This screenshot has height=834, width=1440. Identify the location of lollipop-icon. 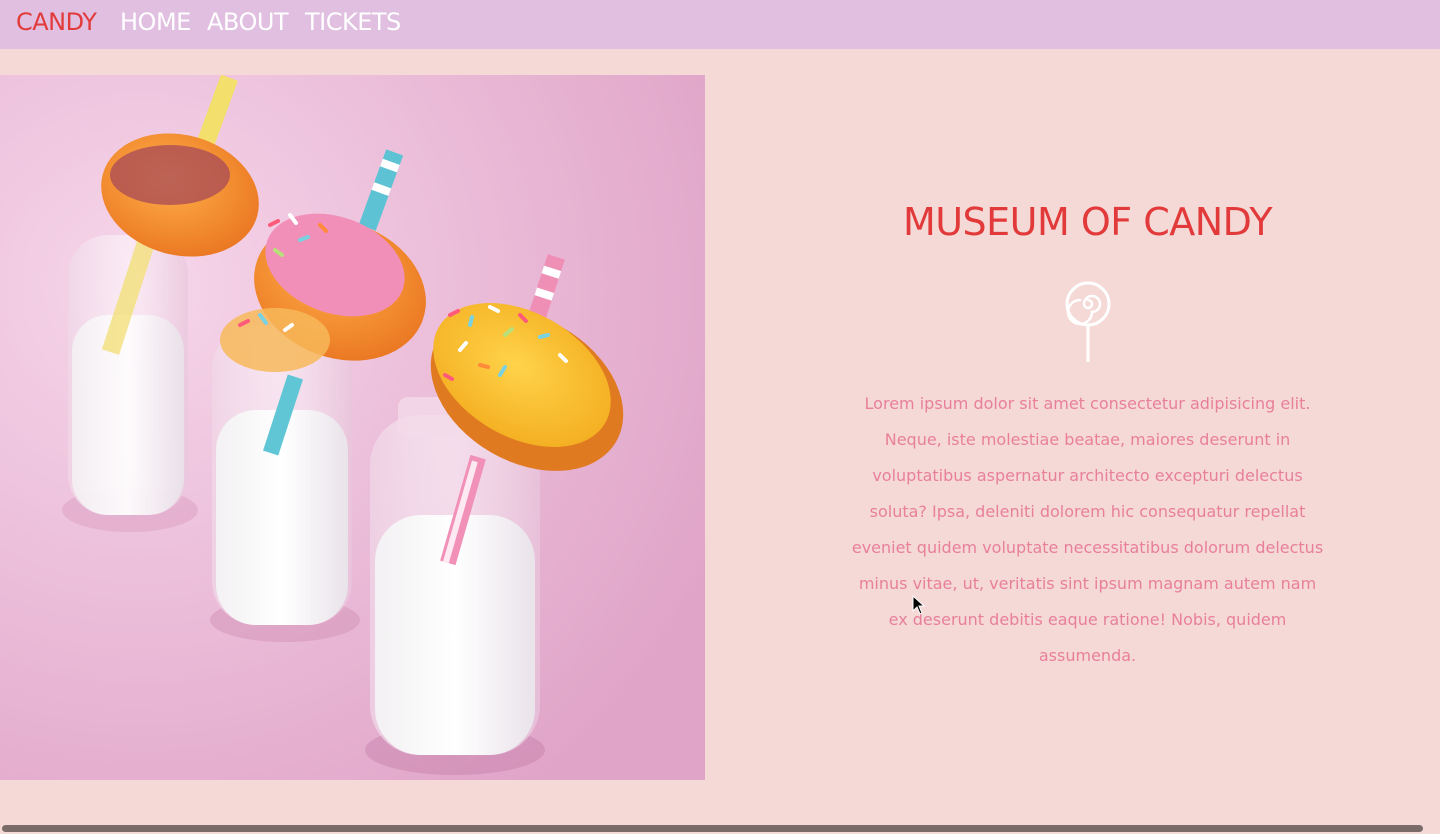
(1088, 322).